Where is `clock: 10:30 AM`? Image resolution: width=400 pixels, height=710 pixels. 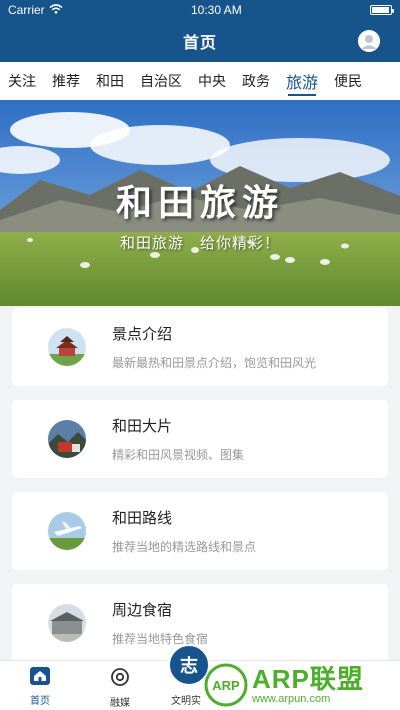
clock: 10:30 AM is located at coordinates (216, 10).